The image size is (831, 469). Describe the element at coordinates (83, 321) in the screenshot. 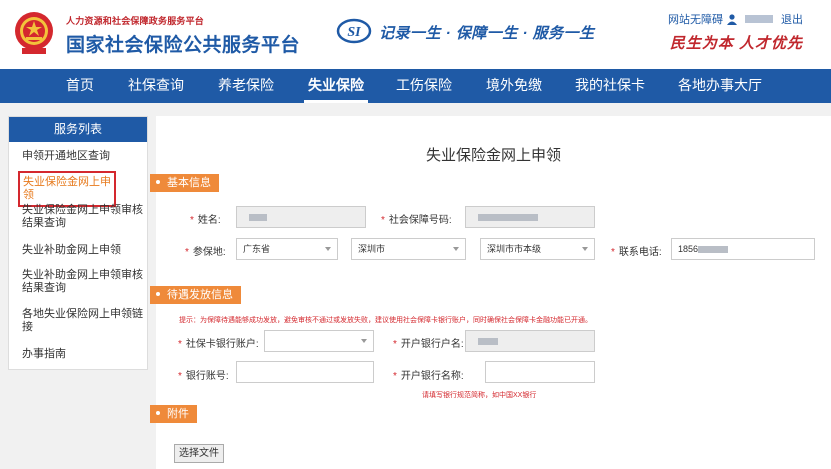

I see `sidebar-item-local-links: 各地失业保险网上申领链接` at that location.